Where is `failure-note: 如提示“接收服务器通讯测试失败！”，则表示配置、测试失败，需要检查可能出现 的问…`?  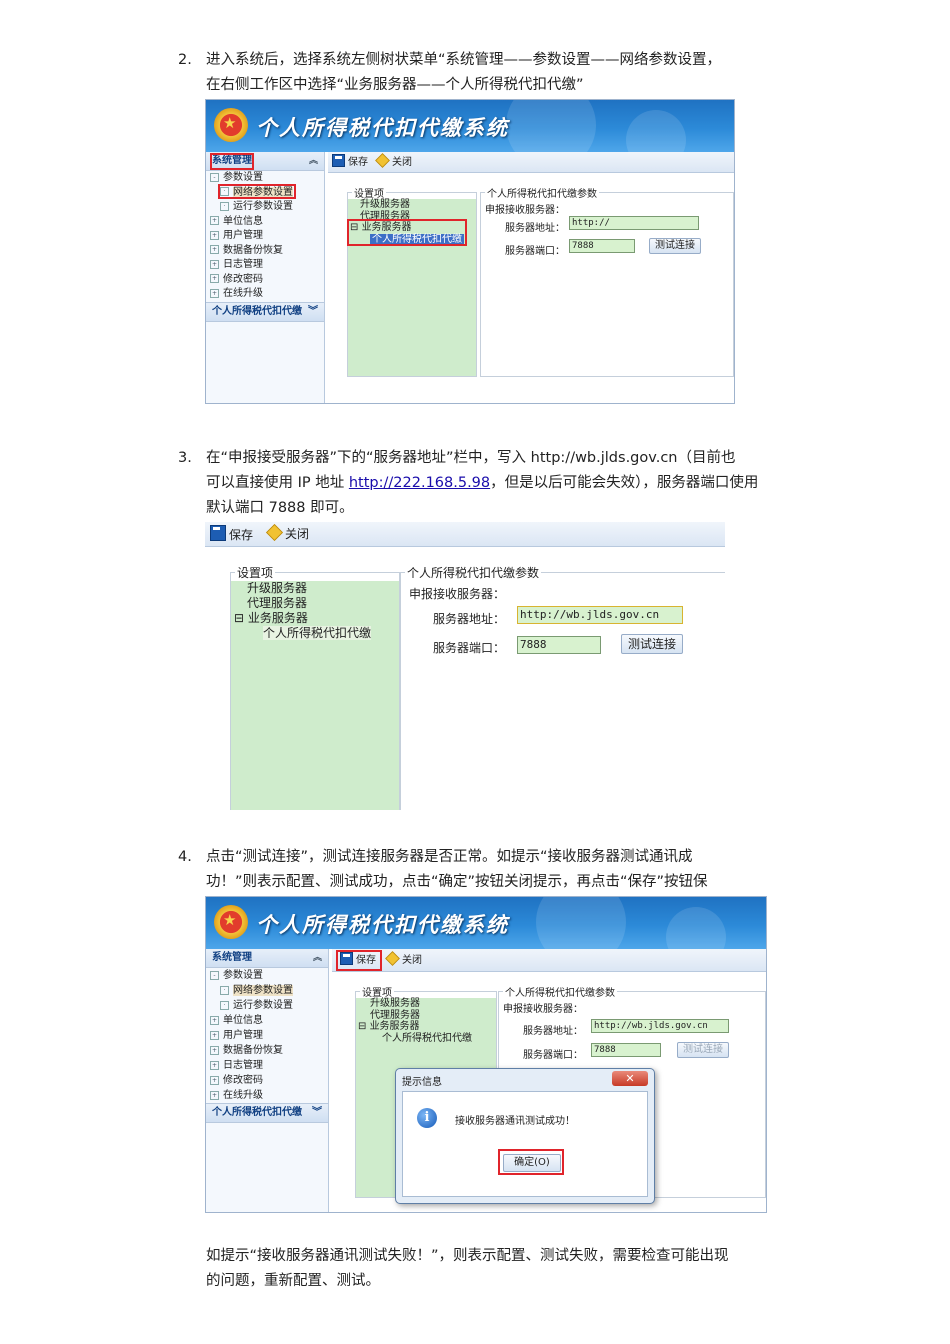
failure-note: 如提示“接收服务器通讯测试失败！”，则表示配置、测试失败，需要检查可能出现 的问… is located at coordinates (467, 1268).